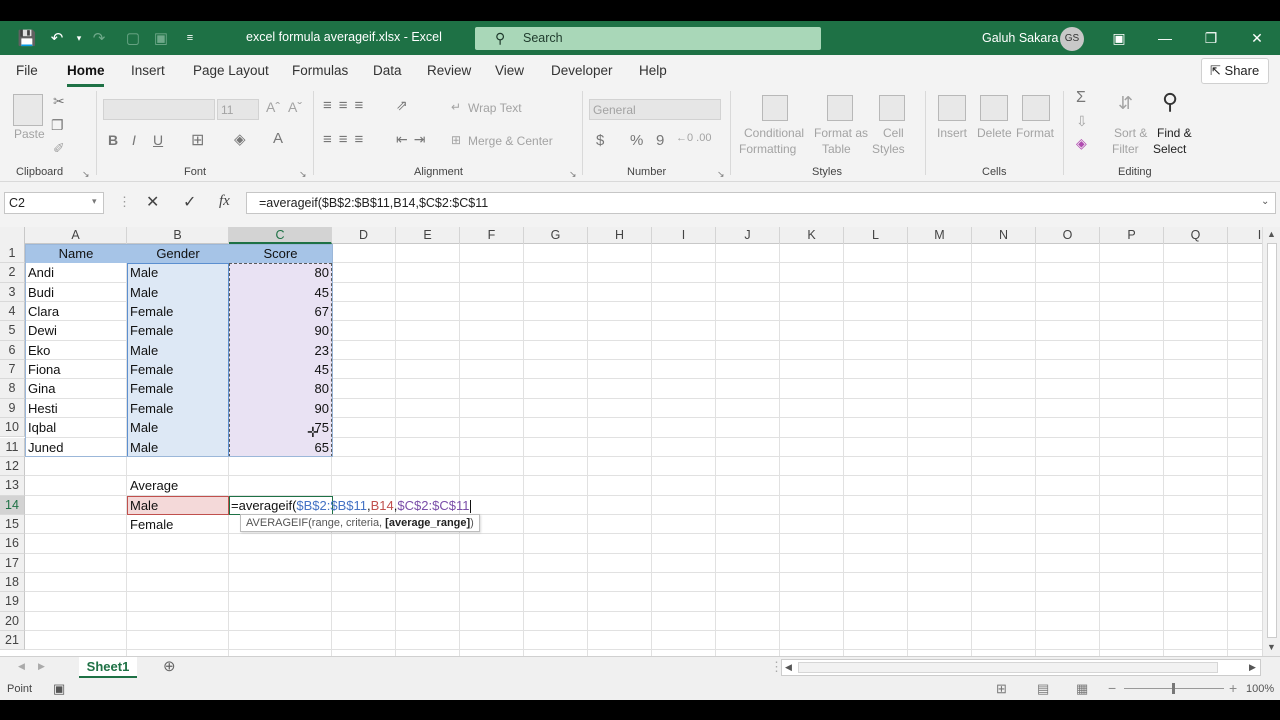 The width and height of the screenshot is (1280, 720). Describe the element at coordinates (12, 582) in the screenshot. I see `row-header-18: 18` at that location.